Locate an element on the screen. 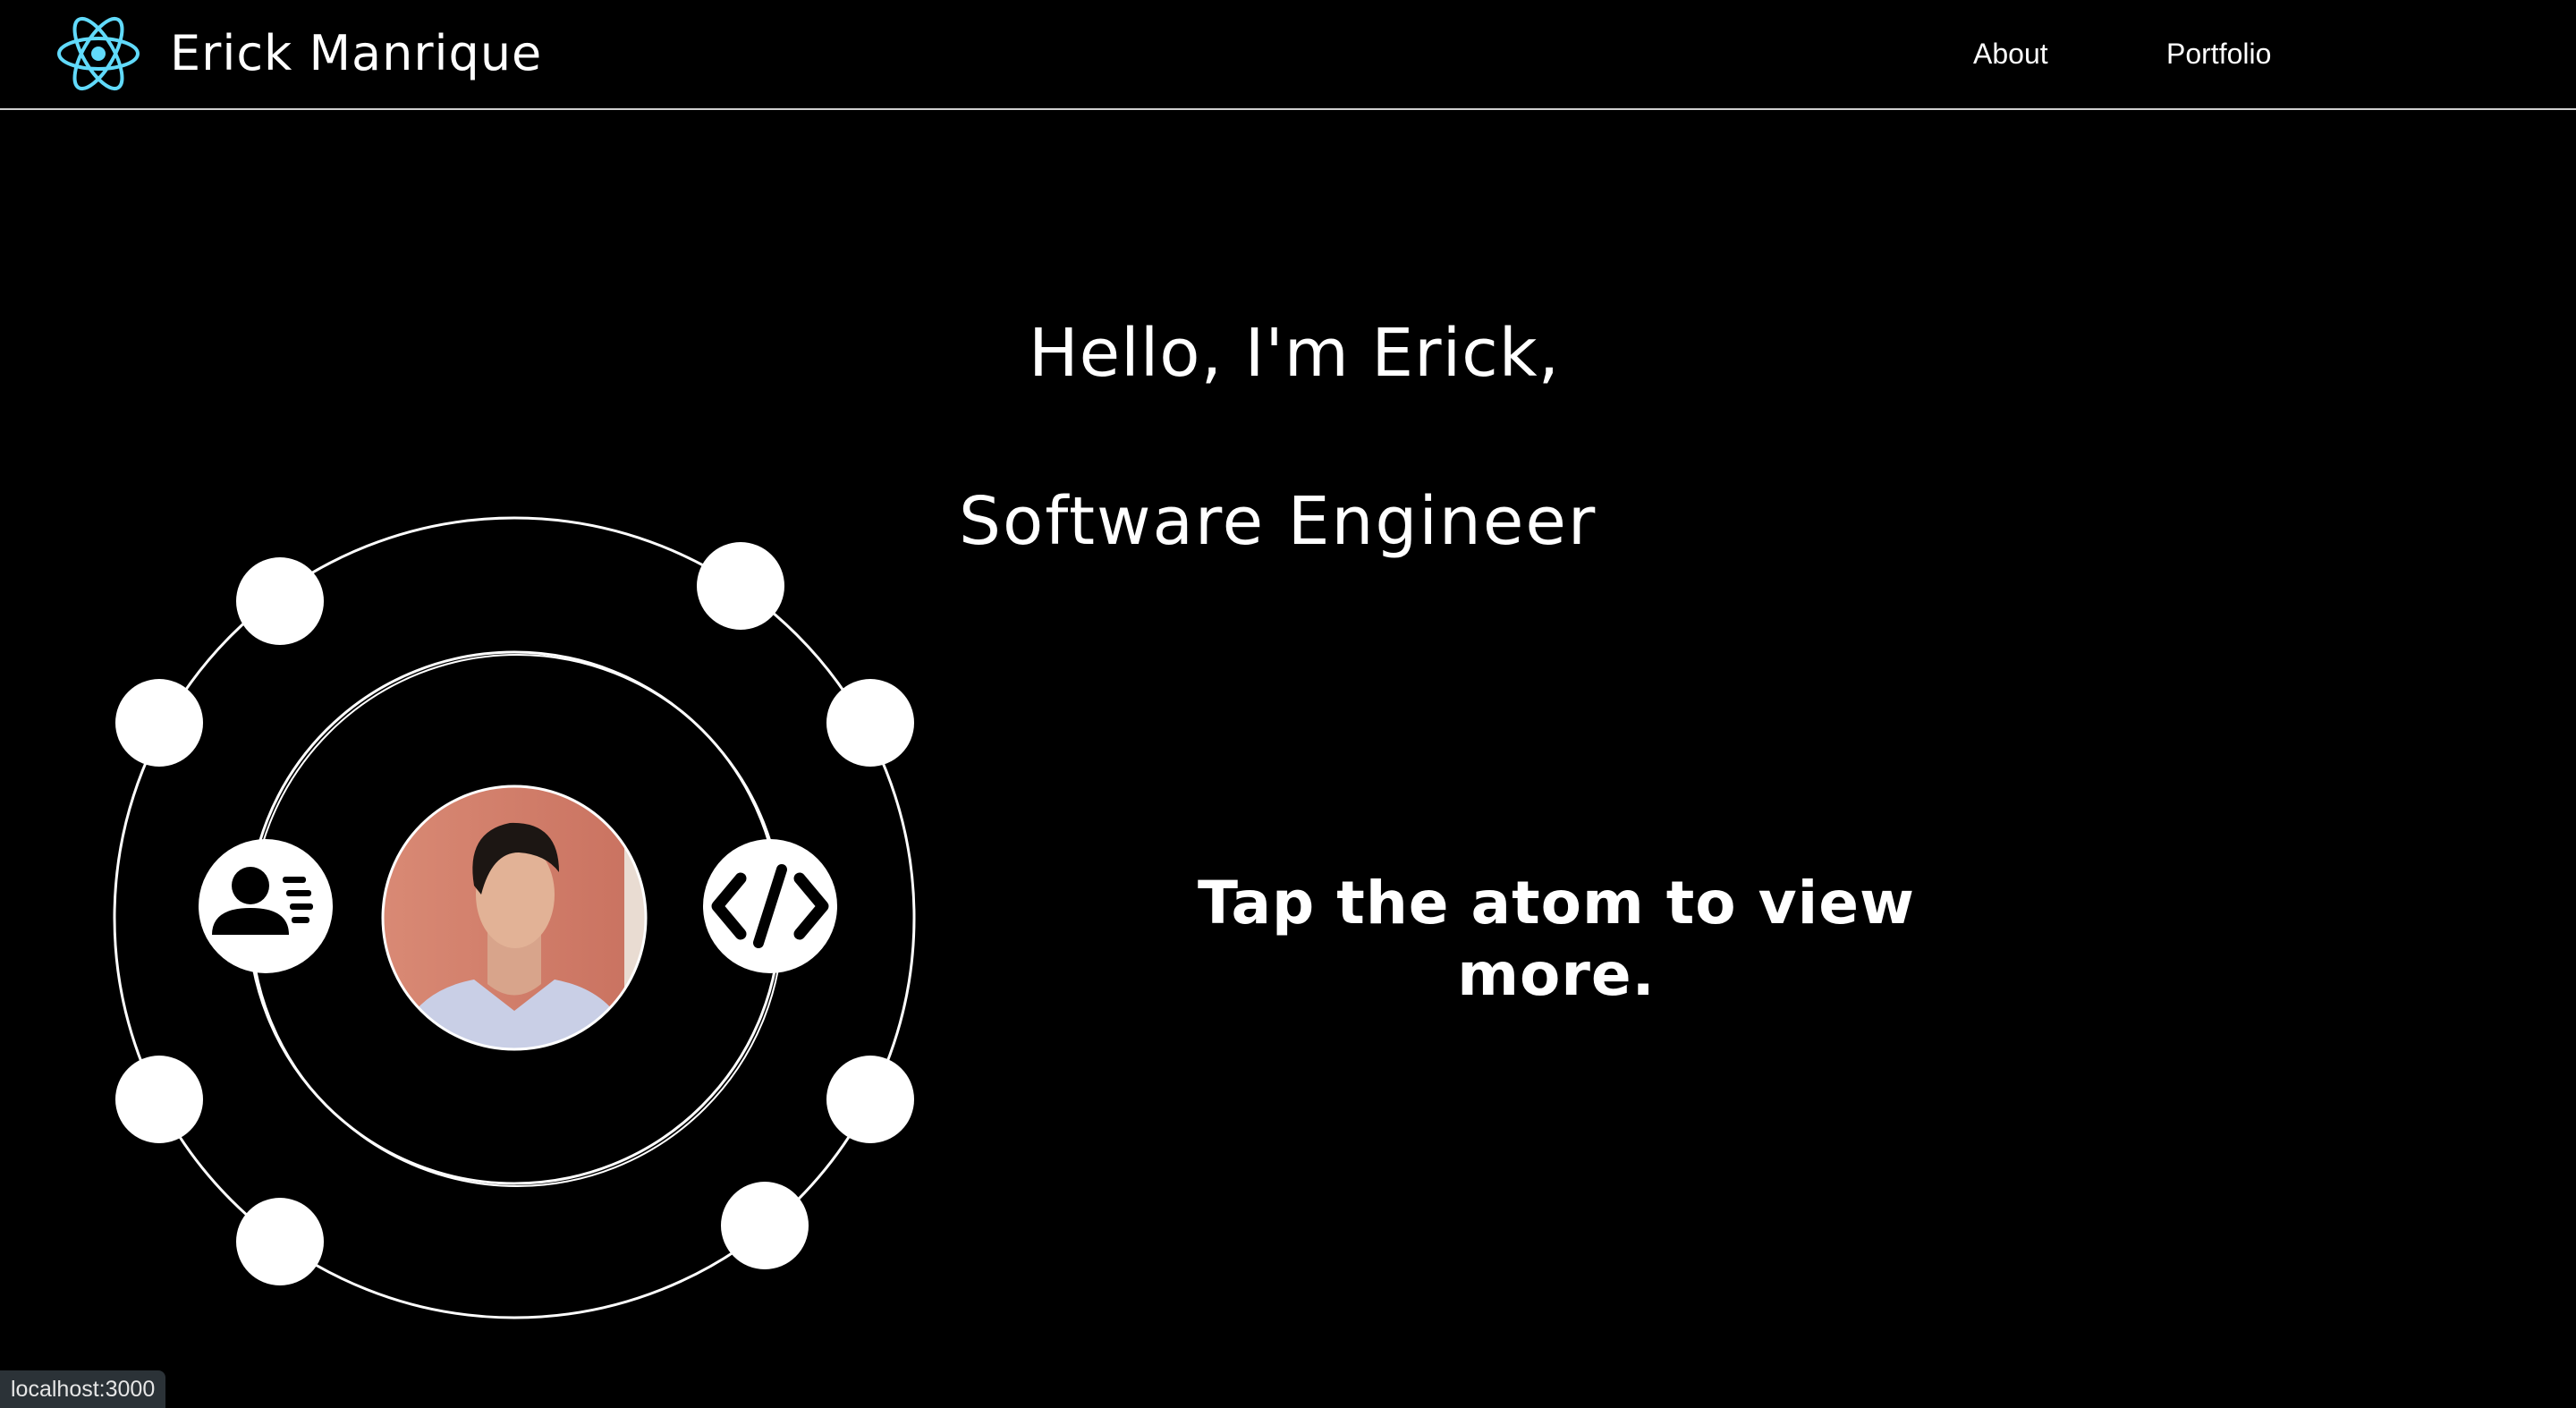 The width and height of the screenshot is (2576, 1408). code-icon is located at coordinates (770, 906).